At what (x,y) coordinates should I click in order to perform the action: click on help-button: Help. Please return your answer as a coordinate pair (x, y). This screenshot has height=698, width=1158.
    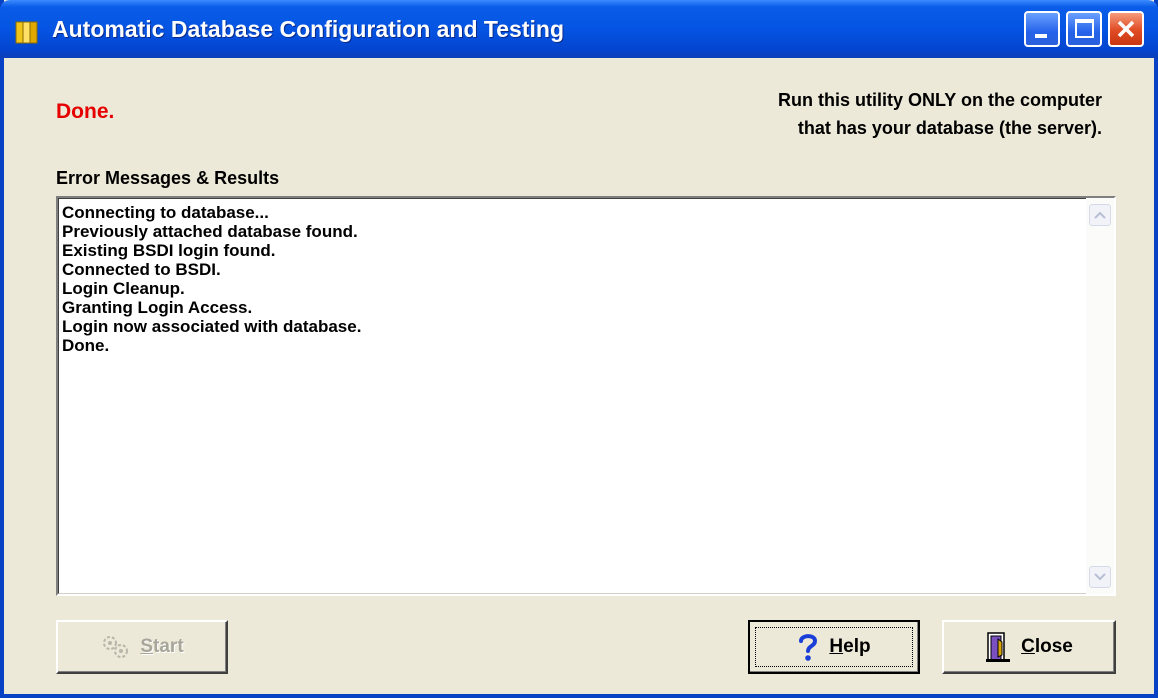
    Looking at the image, I should click on (834, 647).